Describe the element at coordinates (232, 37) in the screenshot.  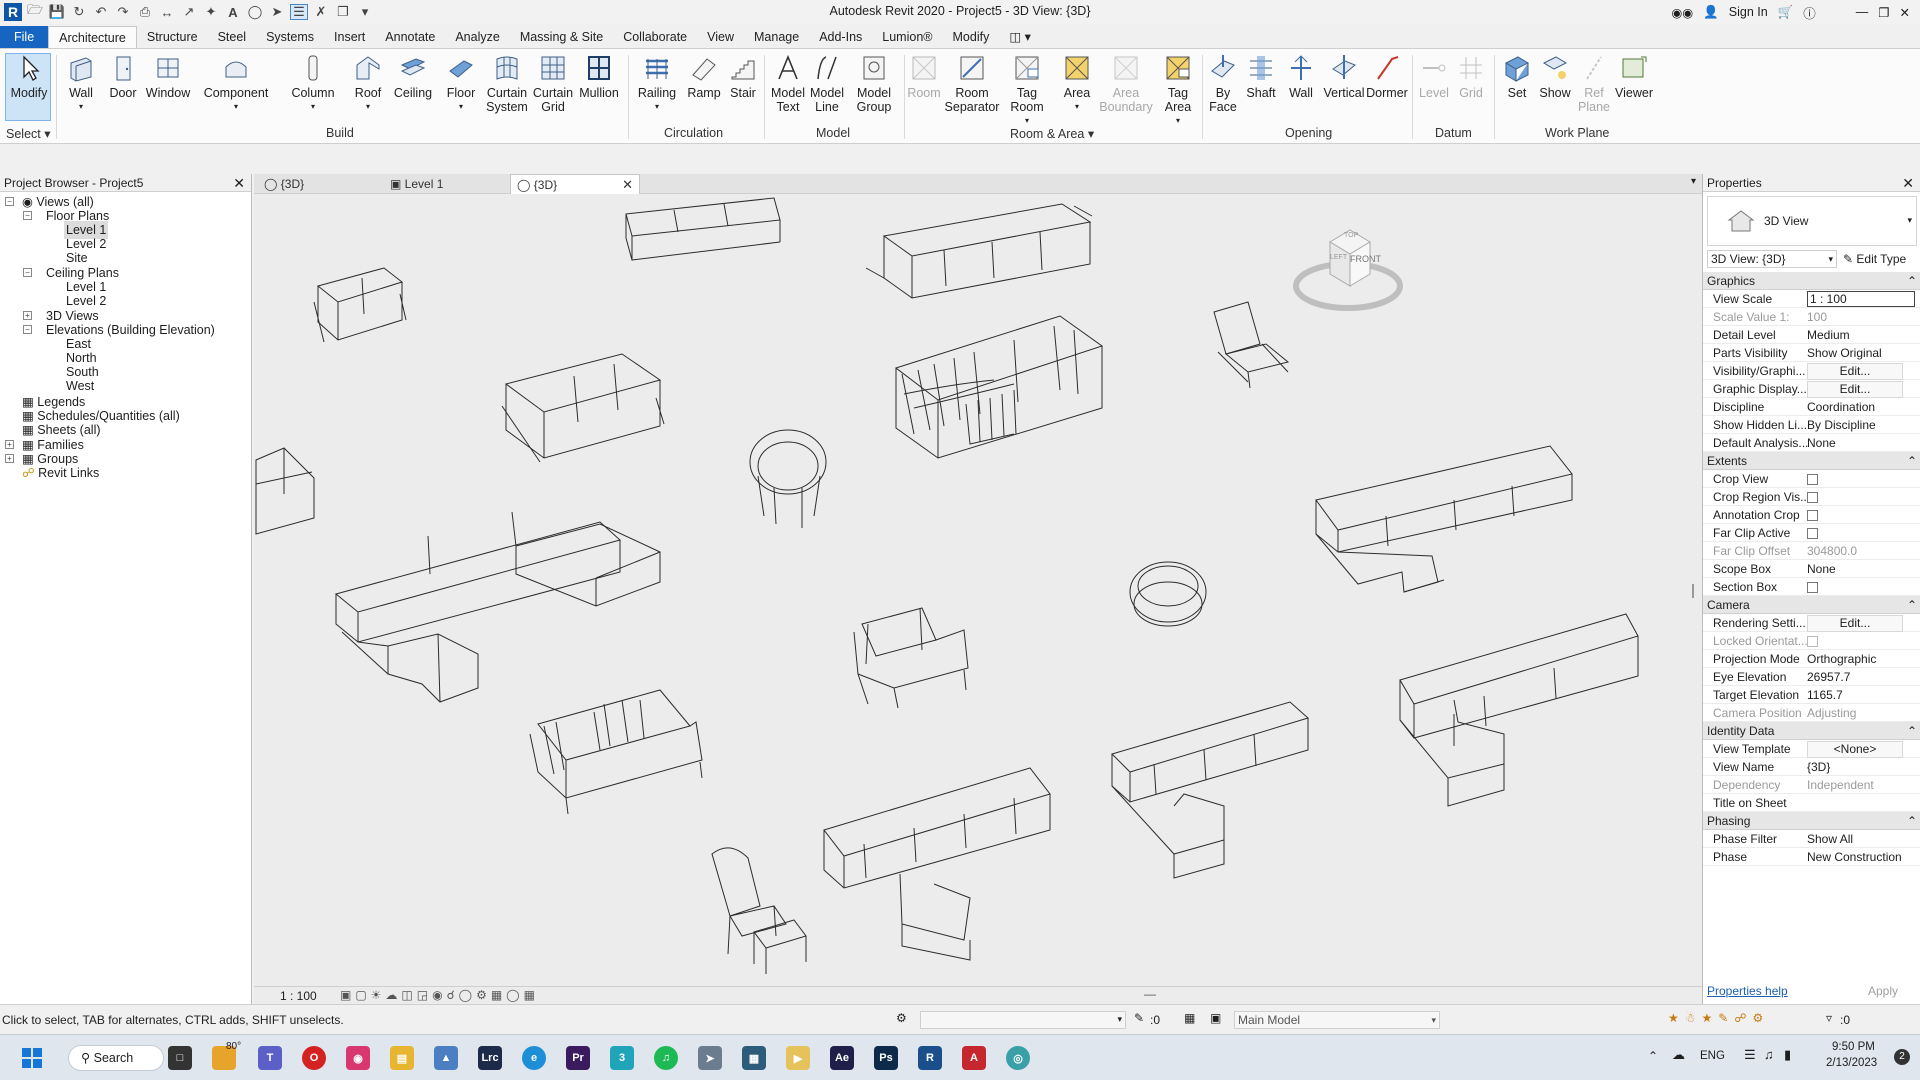
I see `tab-steel: Steel` at that location.